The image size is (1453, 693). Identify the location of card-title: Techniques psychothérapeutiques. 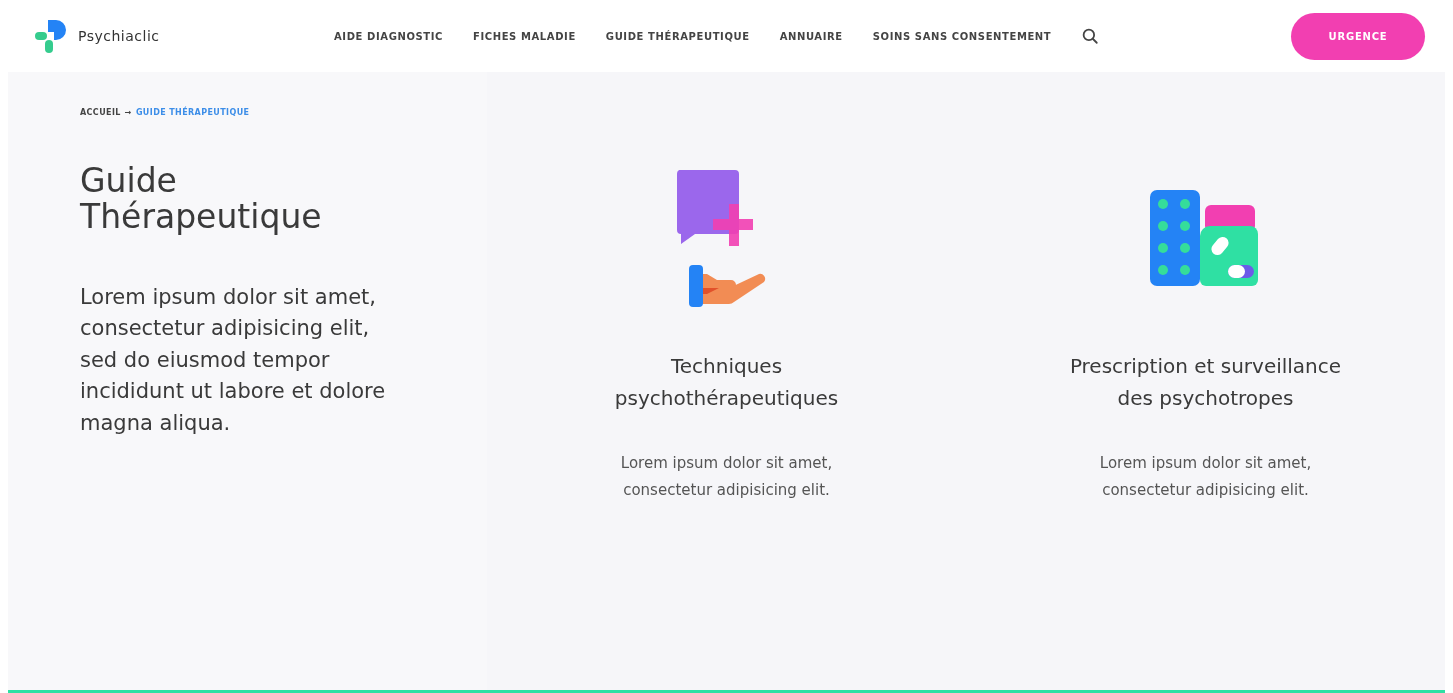
(726, 382).